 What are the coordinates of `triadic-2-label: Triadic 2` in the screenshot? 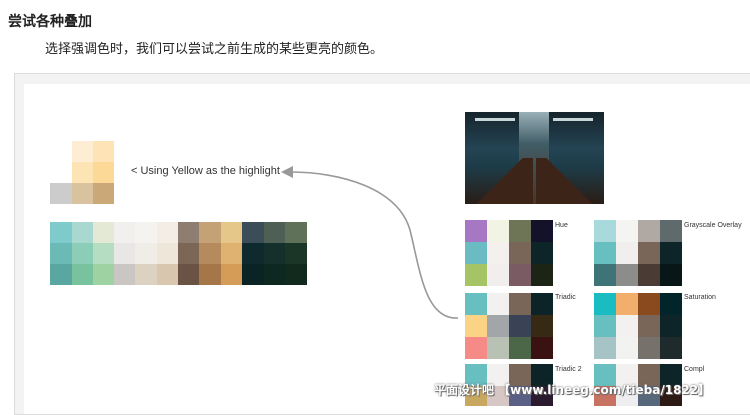 It's located at (568, 369).